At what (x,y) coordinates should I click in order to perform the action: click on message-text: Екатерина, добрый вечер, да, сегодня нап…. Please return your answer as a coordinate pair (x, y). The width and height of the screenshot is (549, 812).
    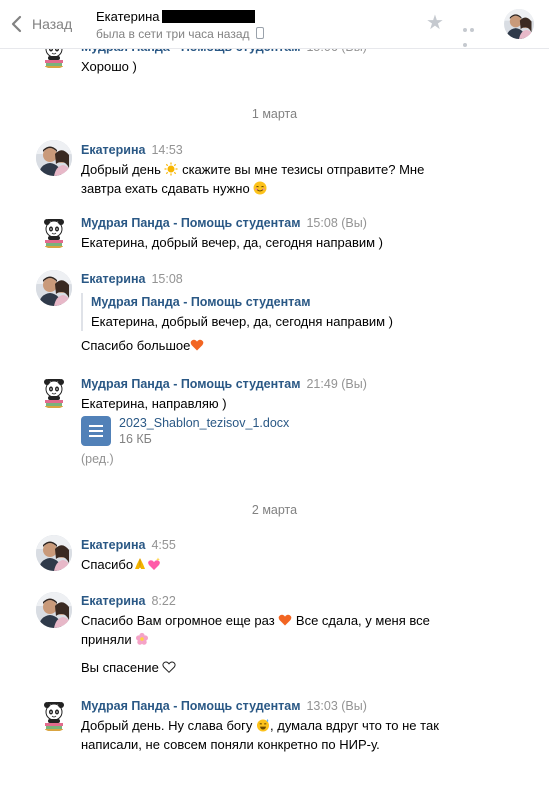
    Looking at the image, I should click on (232, 242).